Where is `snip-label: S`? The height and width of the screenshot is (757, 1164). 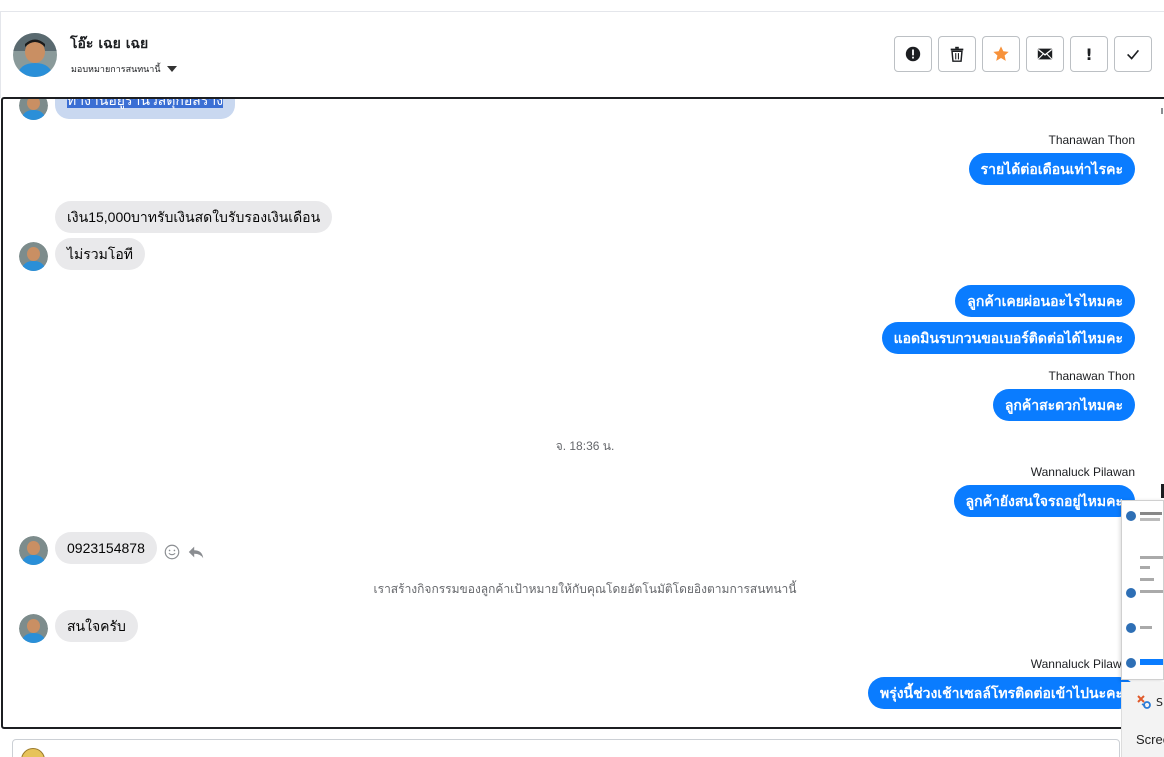
snip-label: S is located at coordinates (1159, 702).